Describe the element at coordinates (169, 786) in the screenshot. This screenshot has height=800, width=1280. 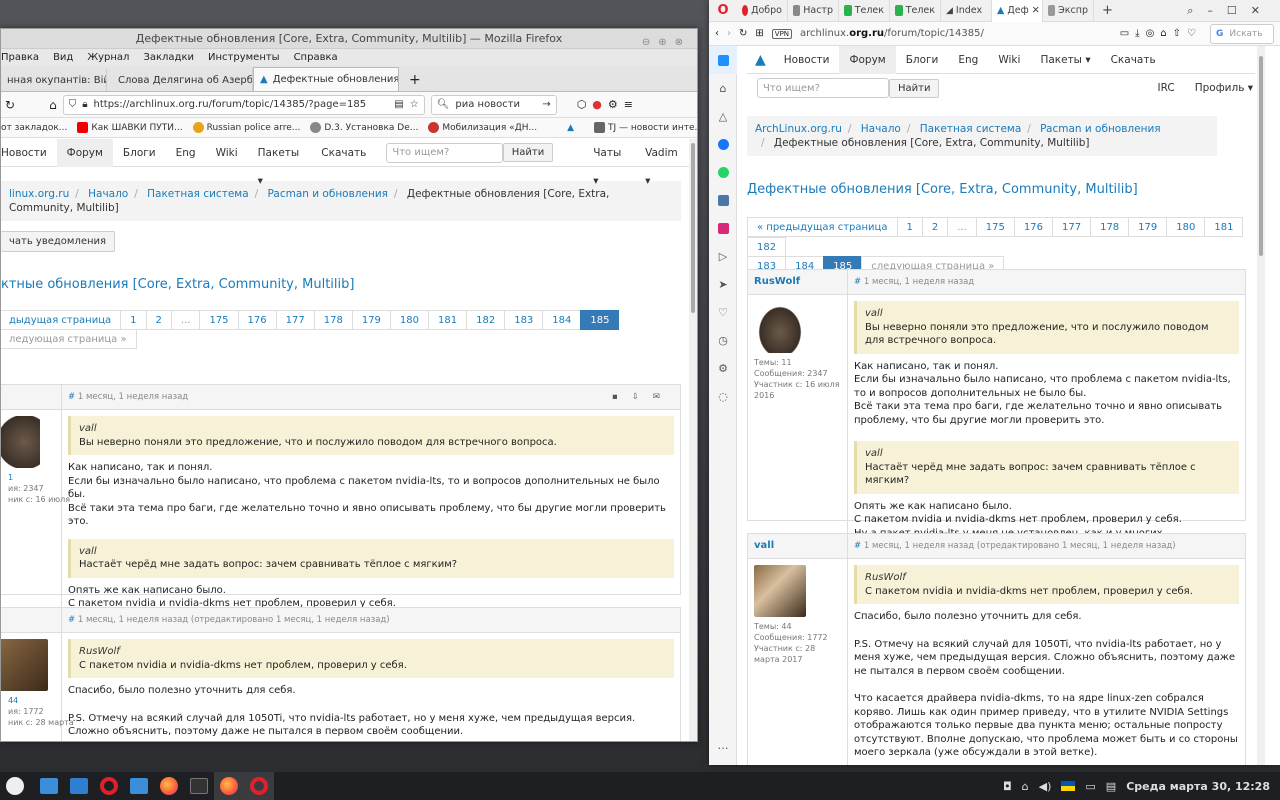
I see `firefox-icon` at that location.